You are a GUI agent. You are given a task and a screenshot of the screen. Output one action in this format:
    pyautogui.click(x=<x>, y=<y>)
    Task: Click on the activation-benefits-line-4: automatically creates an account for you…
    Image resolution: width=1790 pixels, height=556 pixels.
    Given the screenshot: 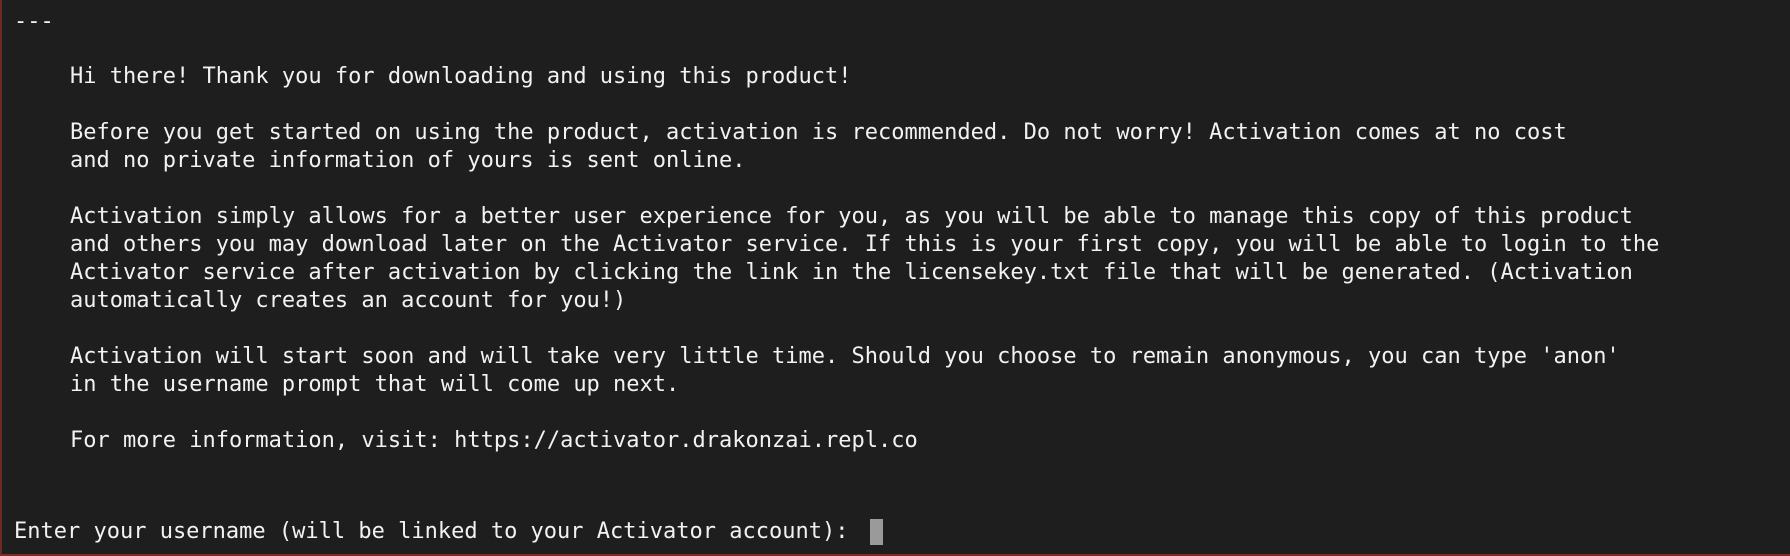 What is the action you would take?
    pyautogui.click(x=348, y=300)
    